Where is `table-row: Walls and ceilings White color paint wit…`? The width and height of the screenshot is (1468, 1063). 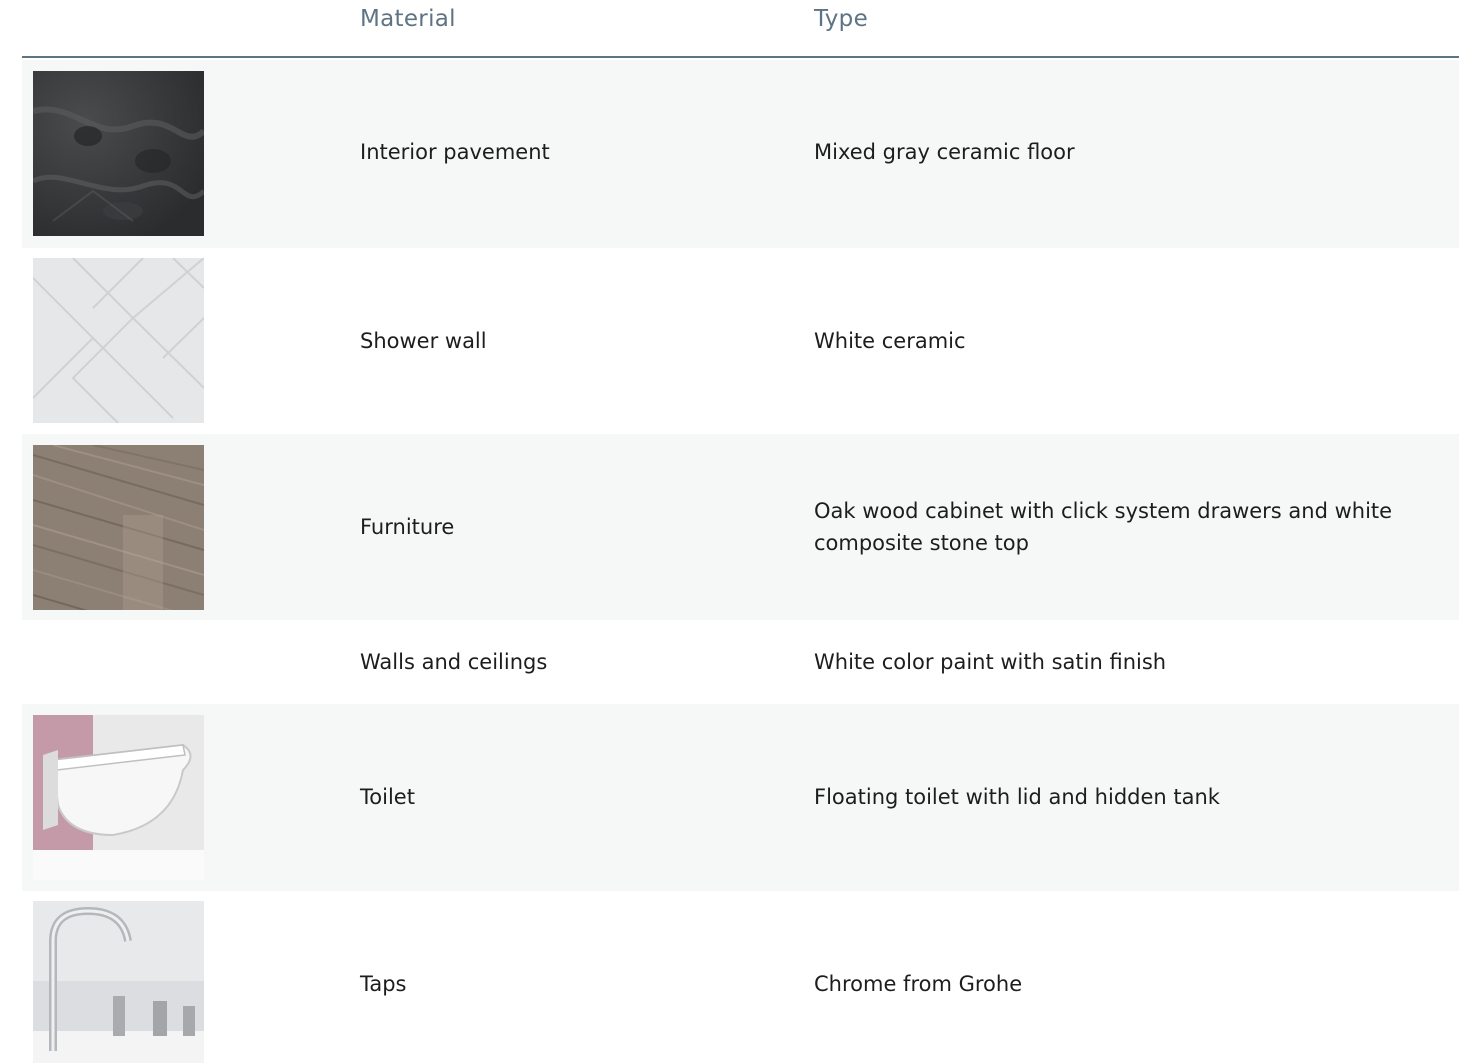
table-row: Walls and ceilings White color paint wit… is located at coordinates (740, 662).